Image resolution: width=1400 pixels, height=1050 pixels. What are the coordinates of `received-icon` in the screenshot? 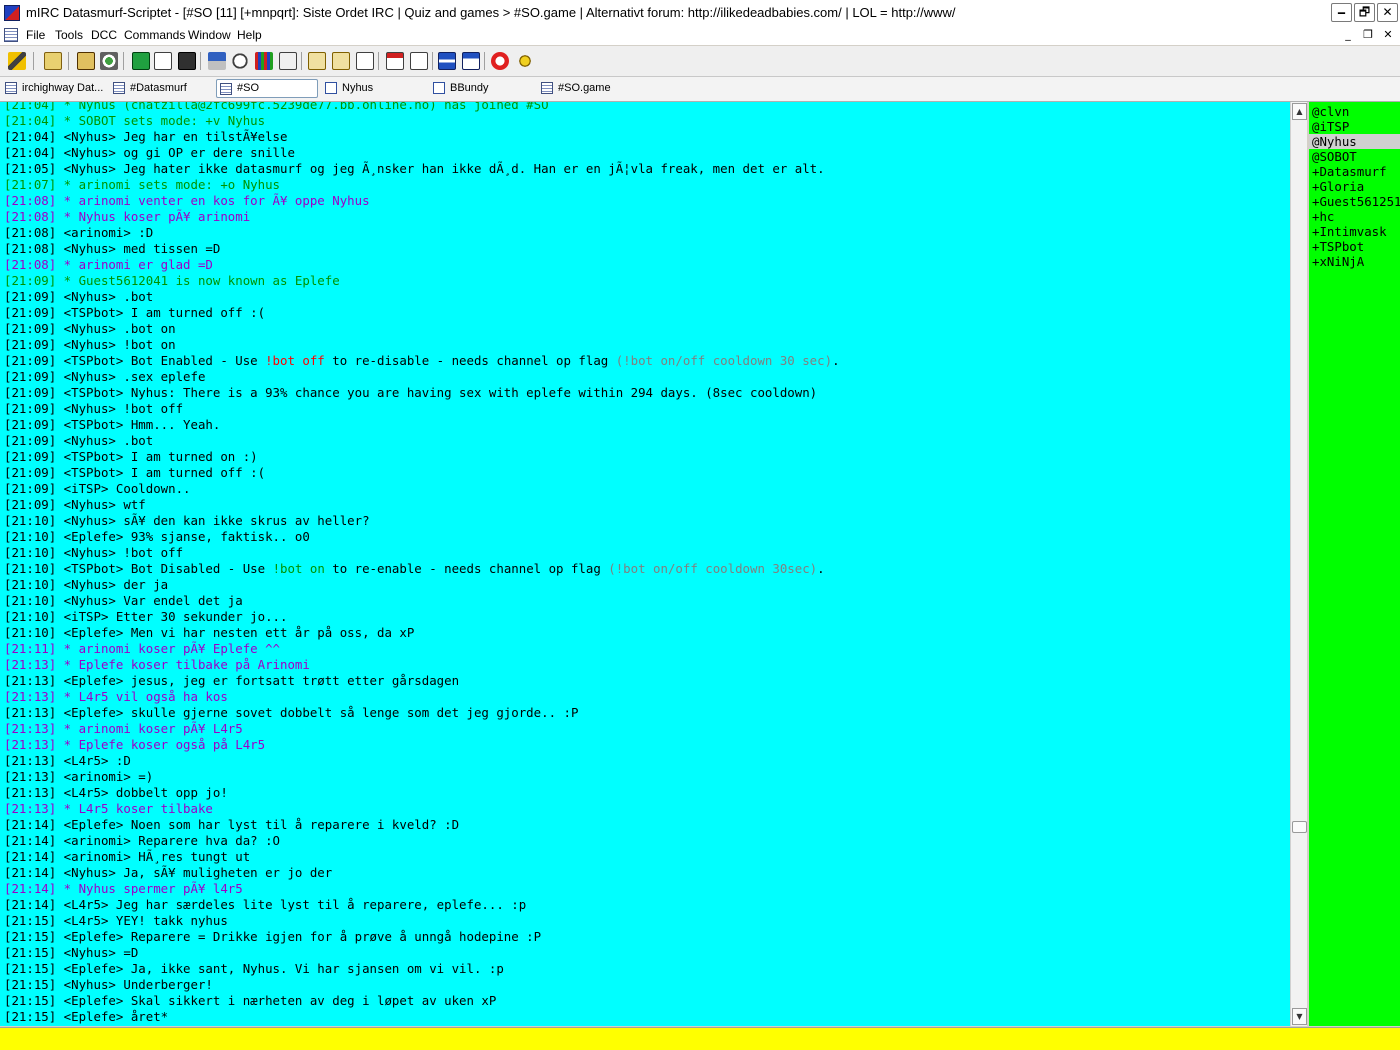 It's located at (317, 61).